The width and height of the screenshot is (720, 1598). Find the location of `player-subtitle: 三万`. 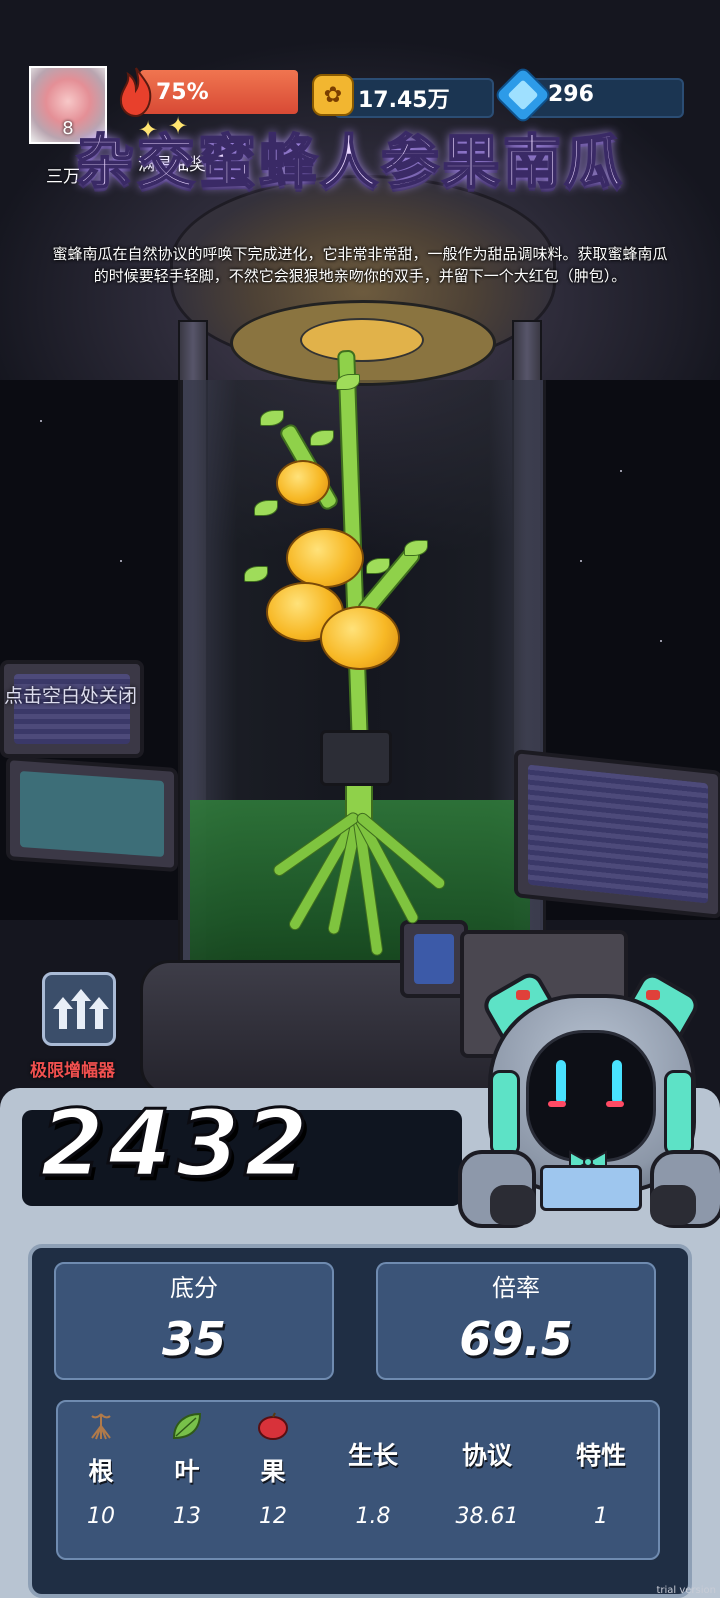

player-subtitle: 三万 is located at coordinates (63, 177).